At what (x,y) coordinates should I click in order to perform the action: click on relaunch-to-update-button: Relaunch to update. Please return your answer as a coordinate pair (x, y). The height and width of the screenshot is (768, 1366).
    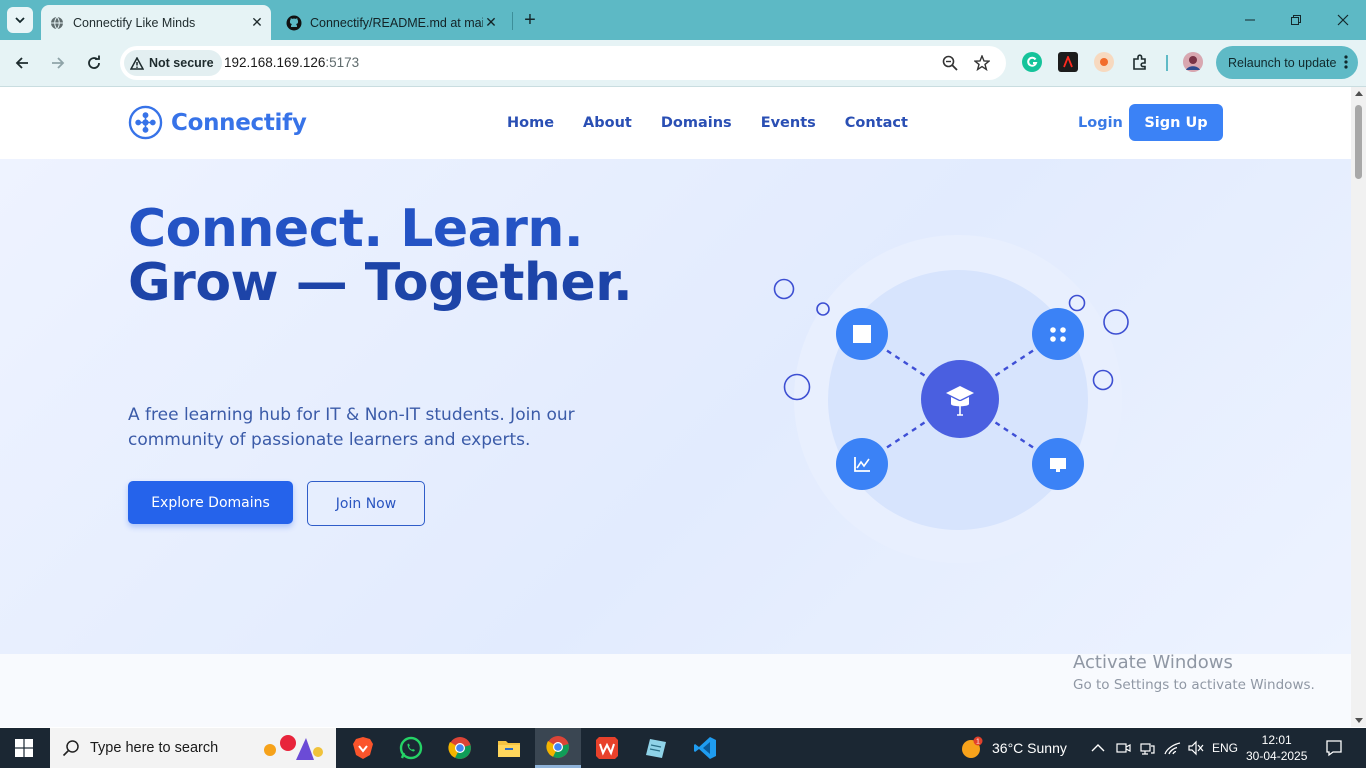
    Looking at the image, I should click on (1287, 62).